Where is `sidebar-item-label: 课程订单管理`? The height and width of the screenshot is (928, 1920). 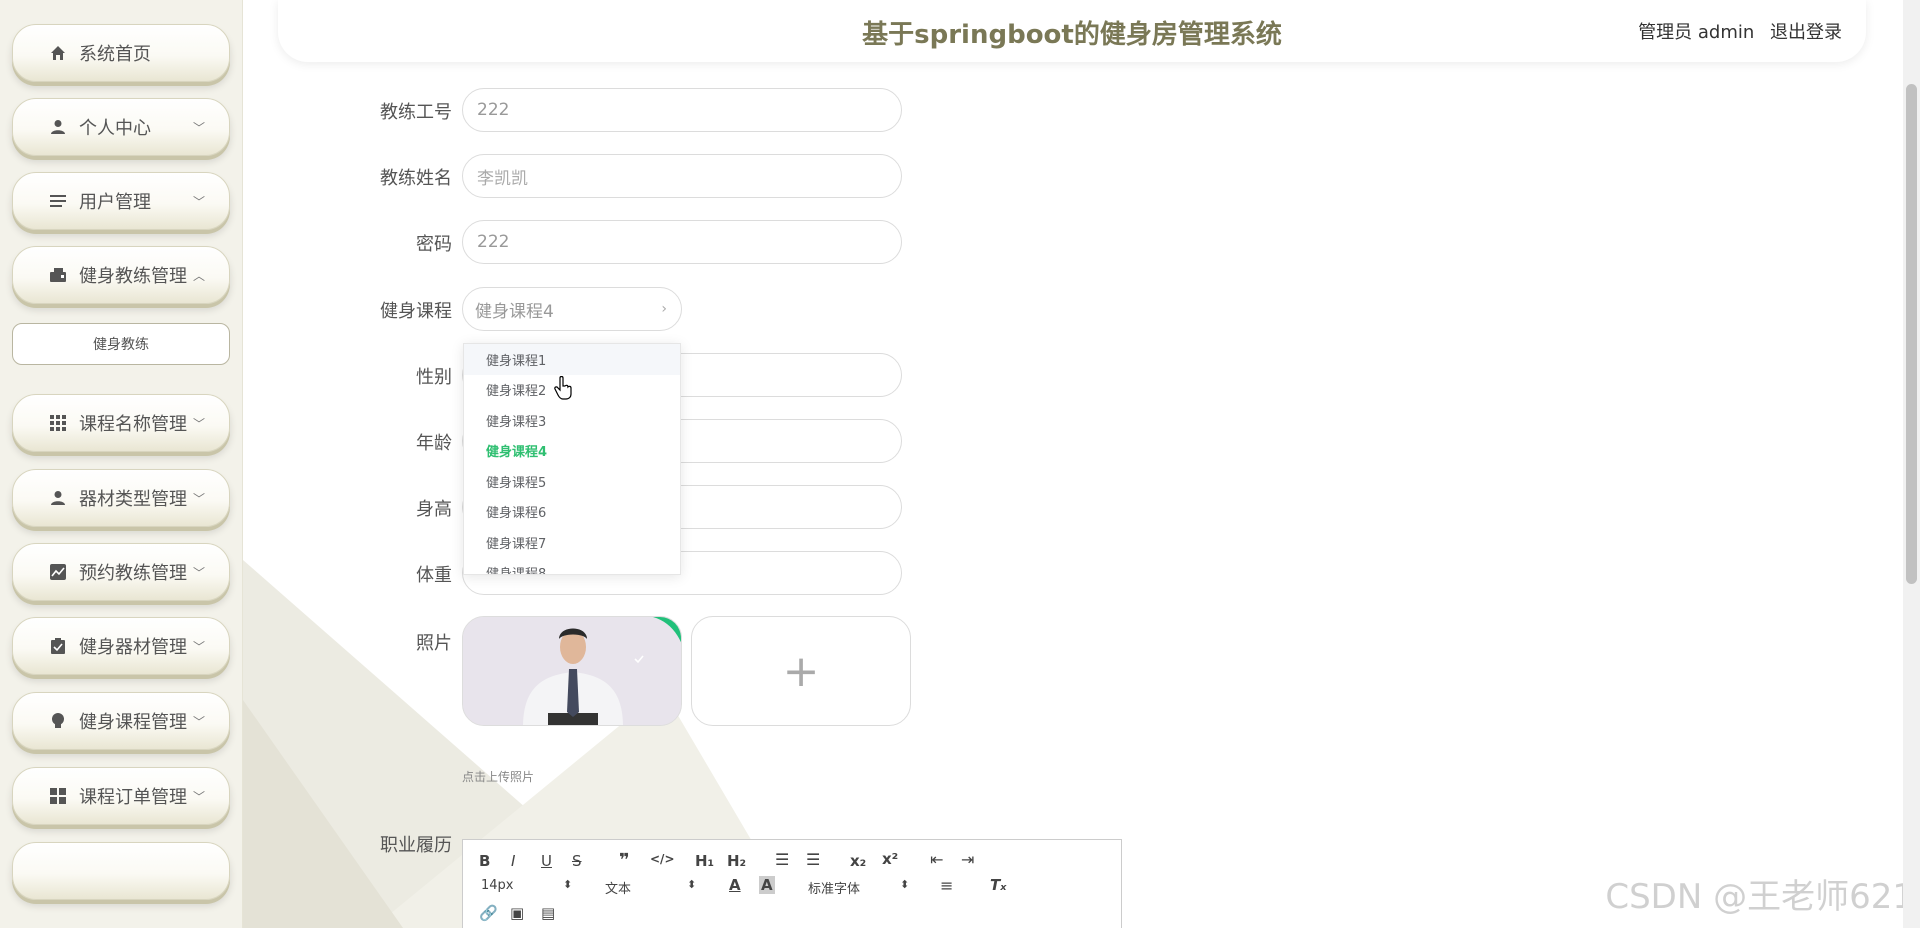
sidebar-item-label: 课程订单管理 is located at coordinates (133, 797).